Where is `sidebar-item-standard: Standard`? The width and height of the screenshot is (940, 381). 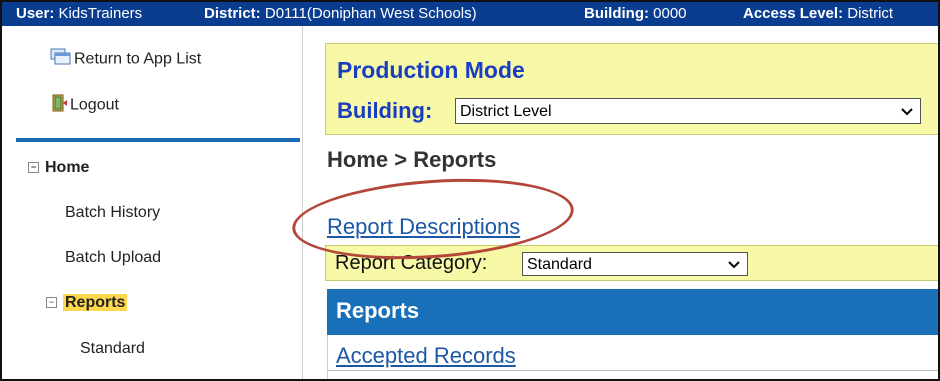
sidebar-item-standard: Standard is located at coordinates (112, 349).